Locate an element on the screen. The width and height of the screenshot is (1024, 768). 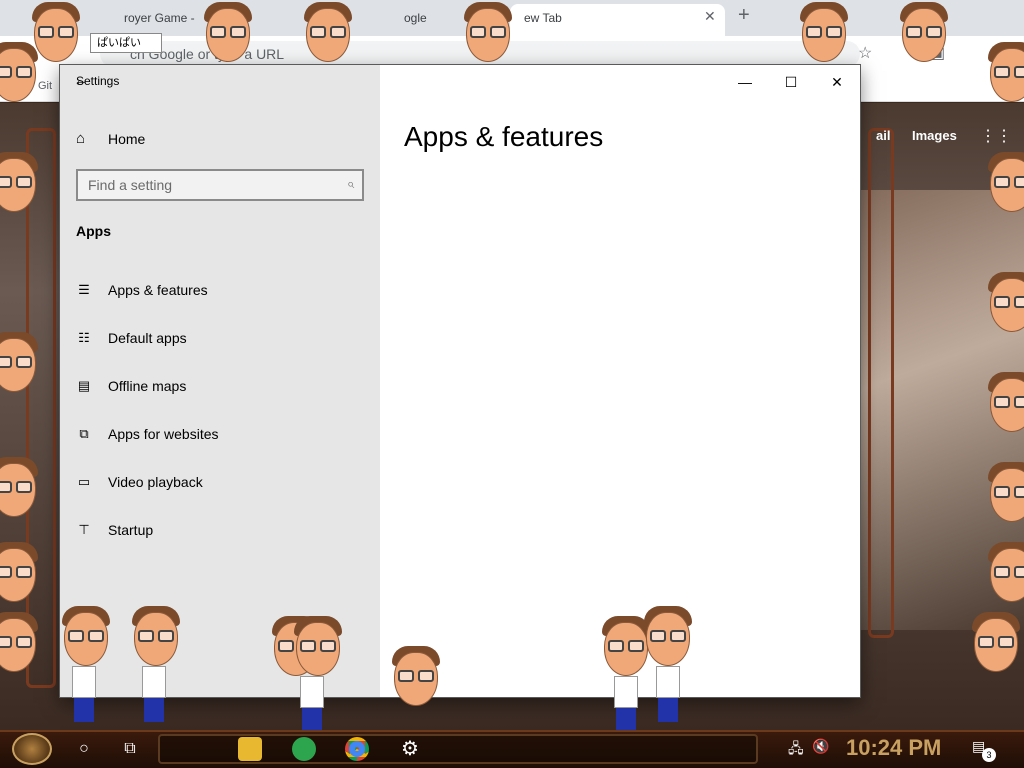
list-icon: ☰ is located at coordinates (84, 289).